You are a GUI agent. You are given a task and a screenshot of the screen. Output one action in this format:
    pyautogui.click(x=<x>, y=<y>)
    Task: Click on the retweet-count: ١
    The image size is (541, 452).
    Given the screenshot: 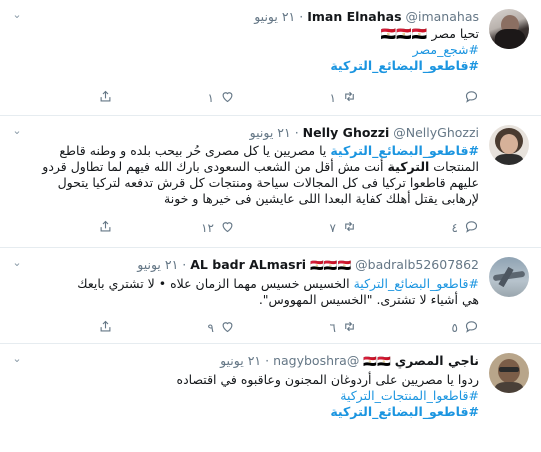 What is the action you would take?
    pyautogui.click(x=332, y=98)
    